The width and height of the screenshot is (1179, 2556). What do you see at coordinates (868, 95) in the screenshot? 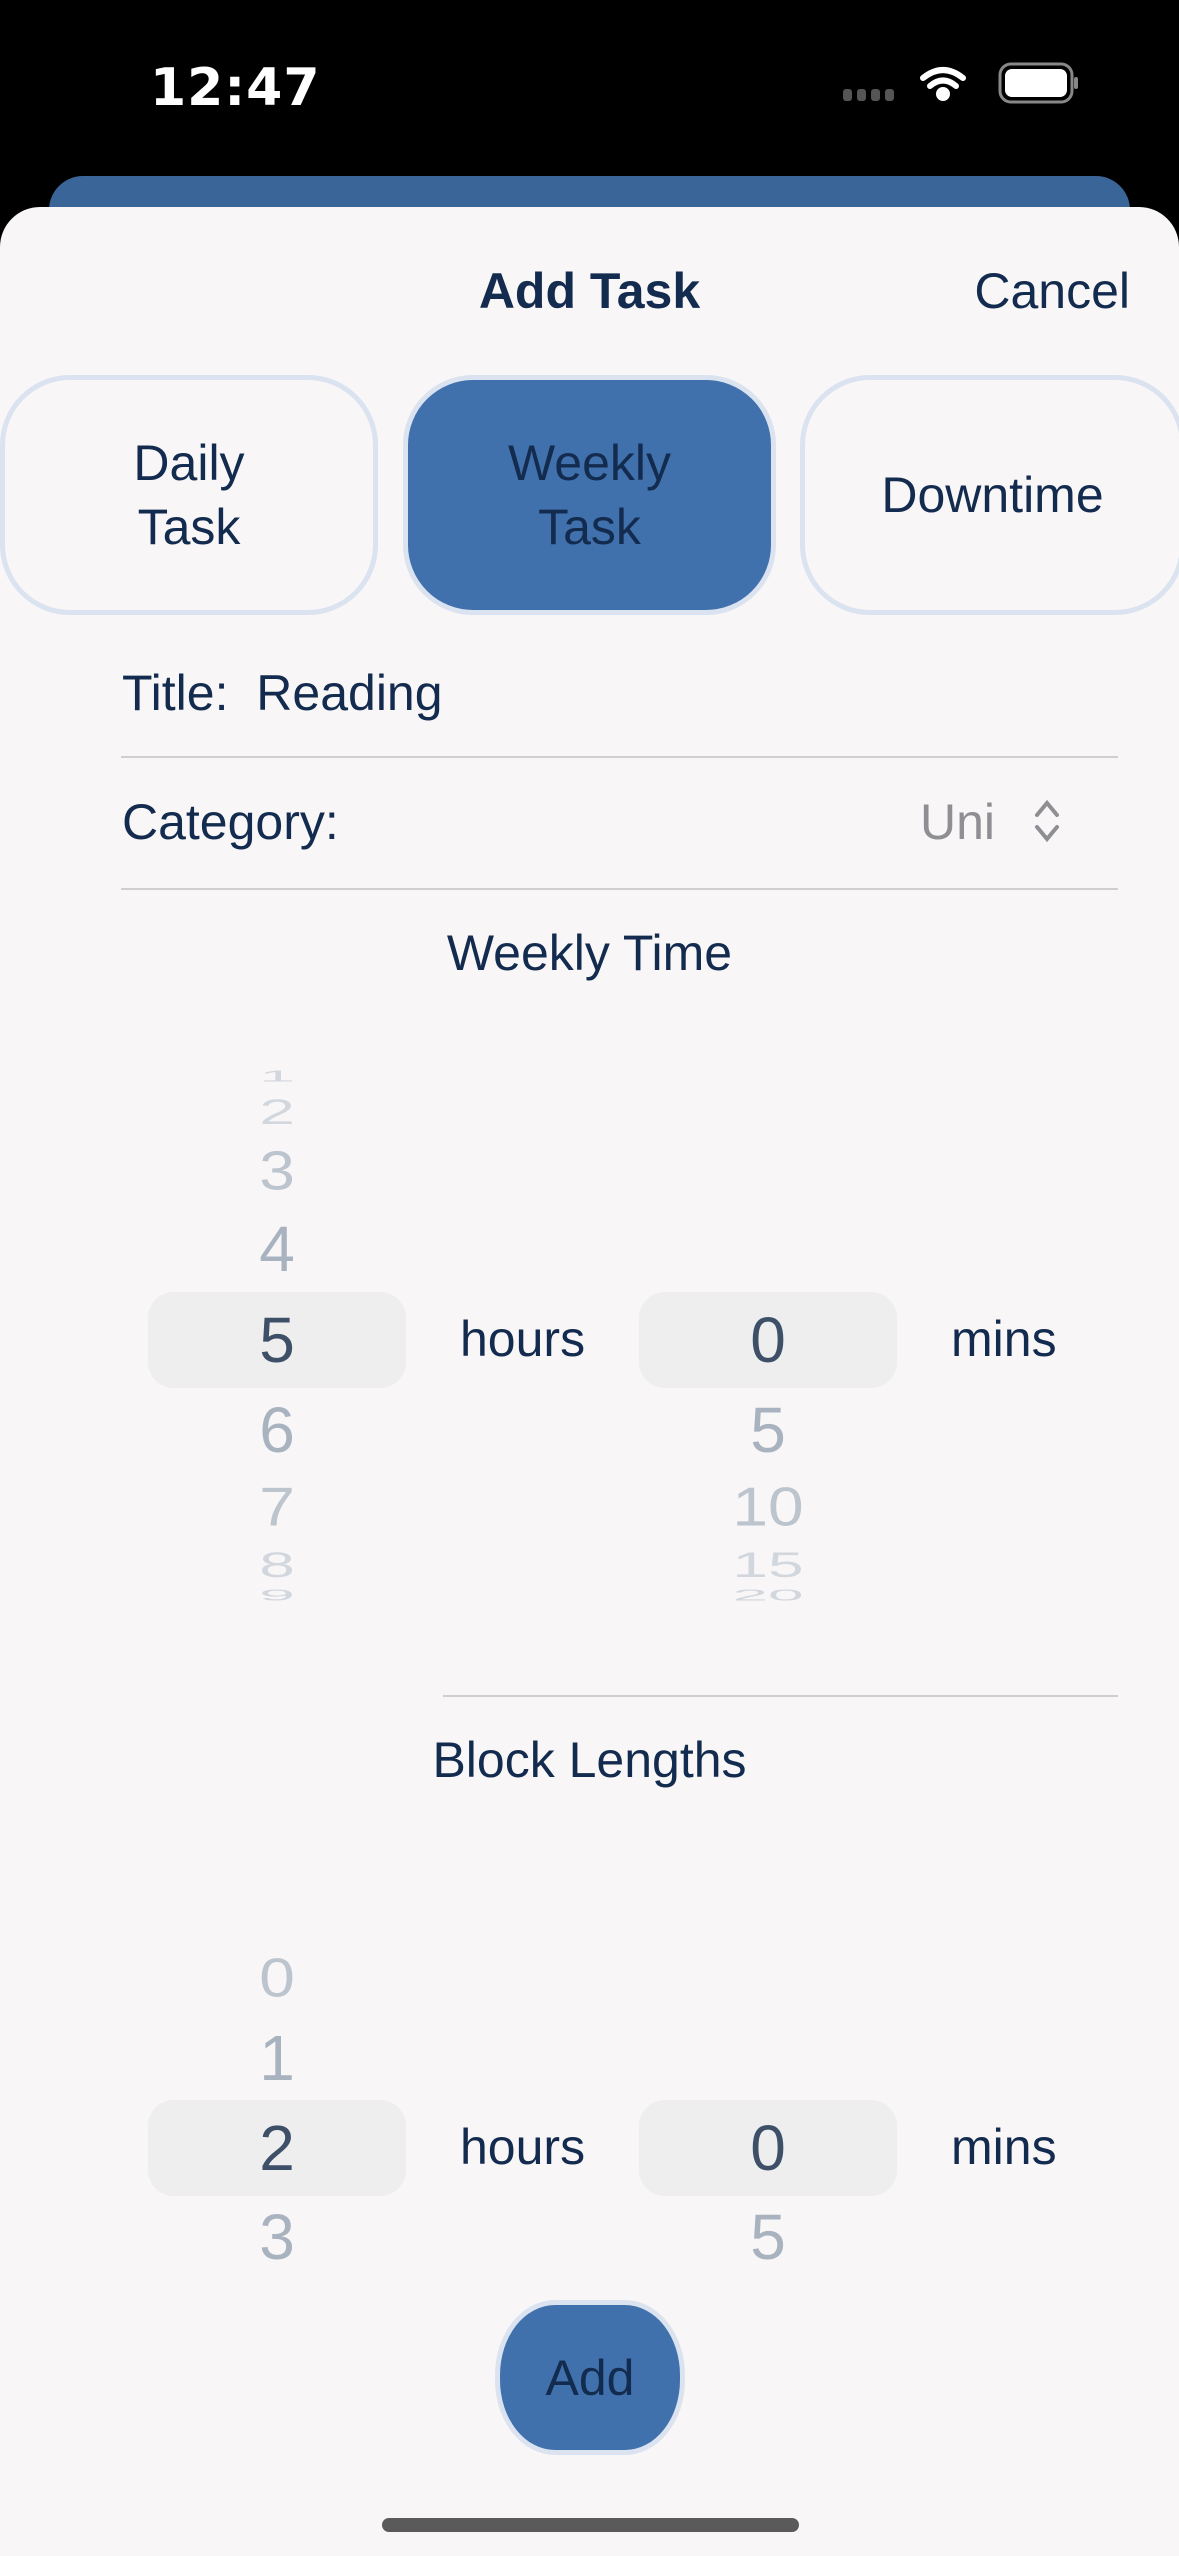
I see `signal-dots-icon` at bounding box center [868, 95].